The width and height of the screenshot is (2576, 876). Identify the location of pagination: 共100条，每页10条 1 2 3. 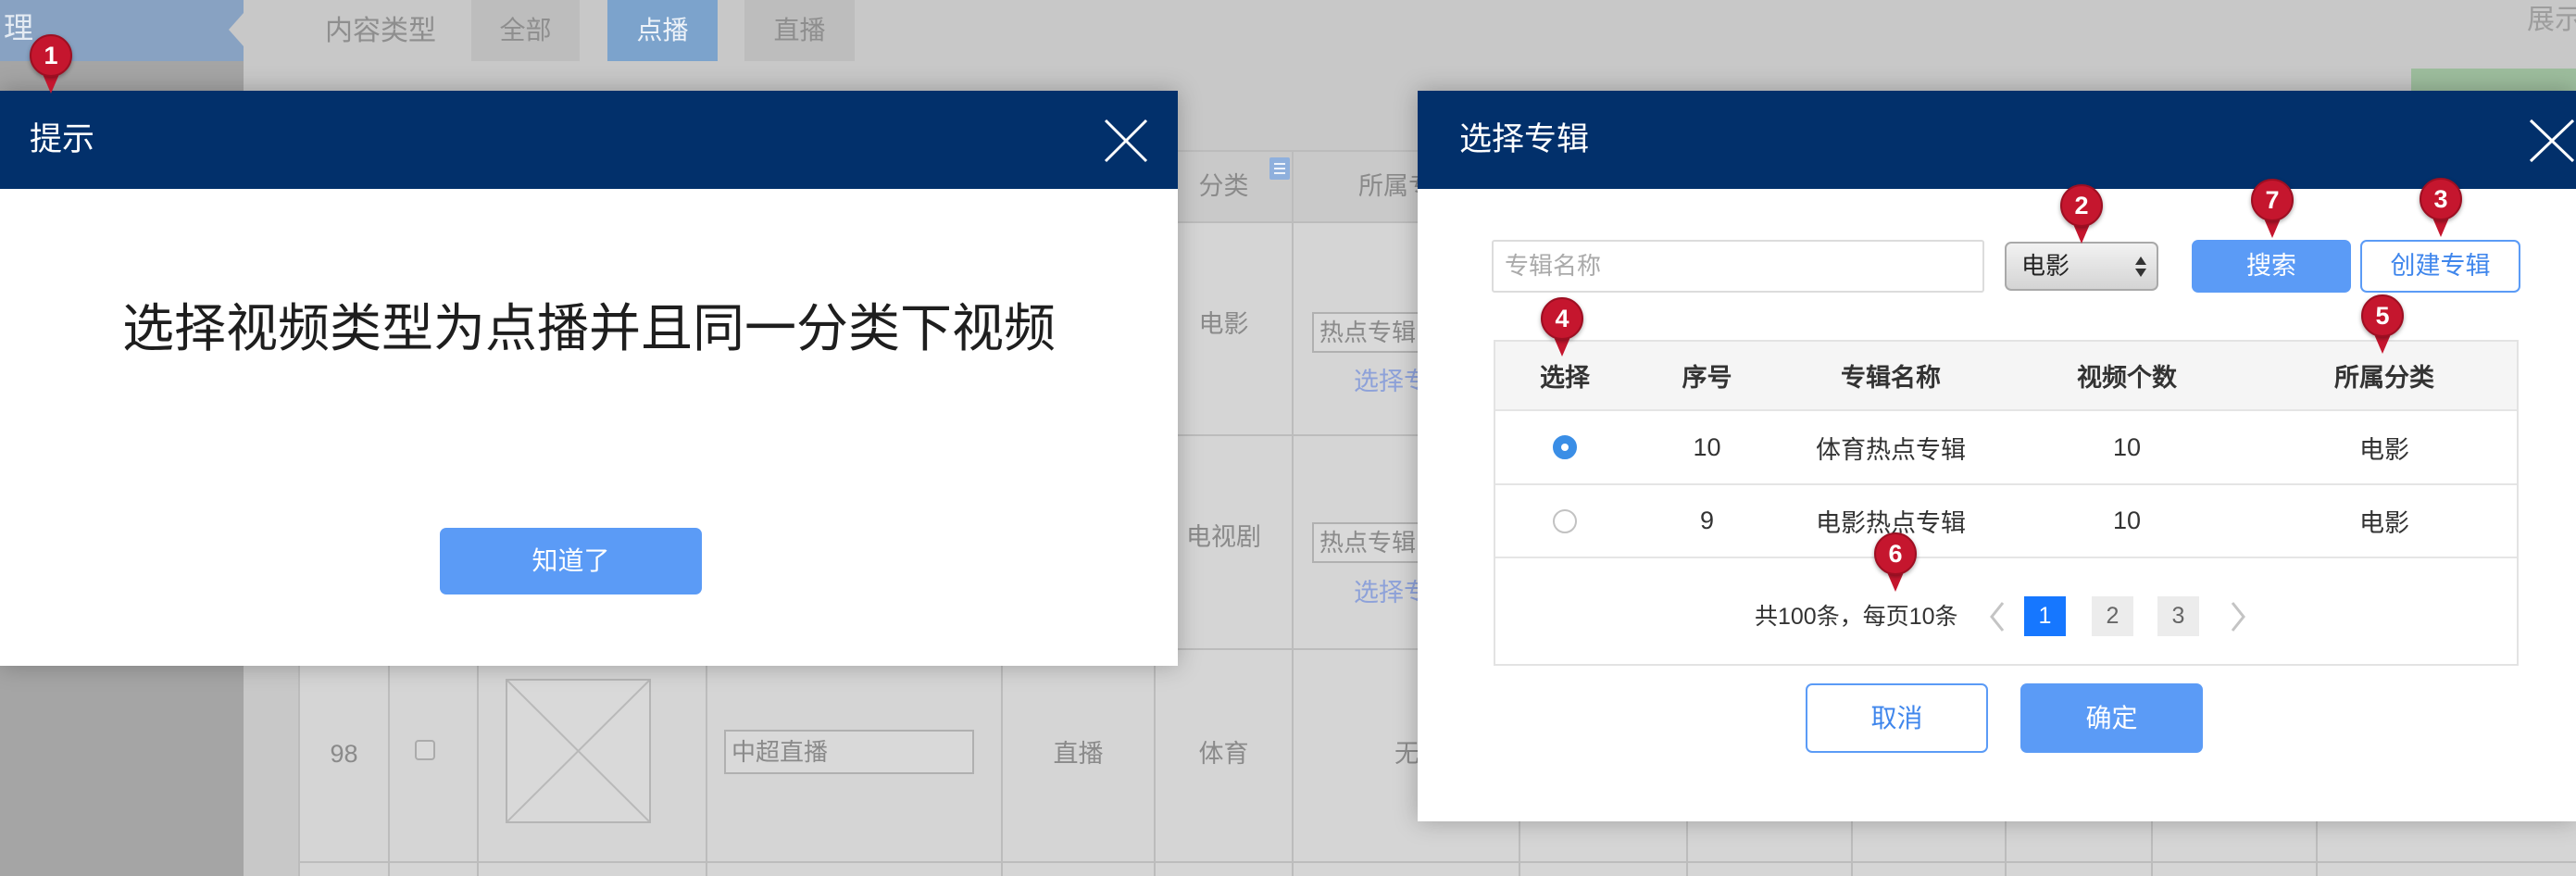
(2006, 611).